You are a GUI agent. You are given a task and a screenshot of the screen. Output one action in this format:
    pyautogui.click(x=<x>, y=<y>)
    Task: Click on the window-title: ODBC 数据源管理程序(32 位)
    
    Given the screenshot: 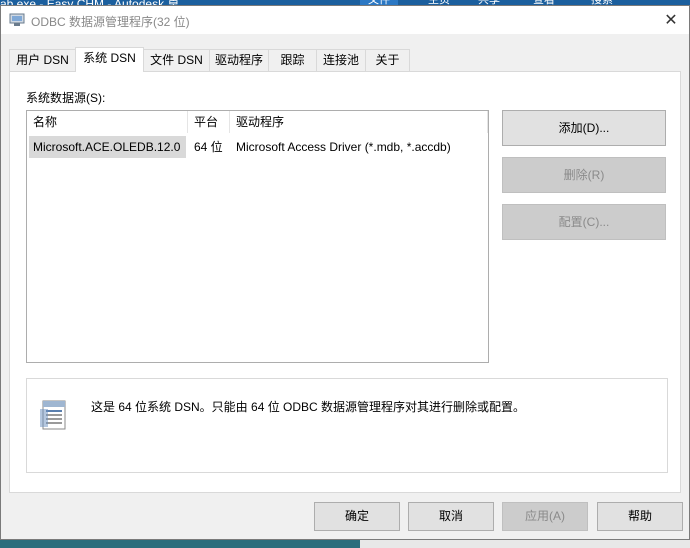 What is the action you would take?
    pyautogui.click(x=110, y=22)
    